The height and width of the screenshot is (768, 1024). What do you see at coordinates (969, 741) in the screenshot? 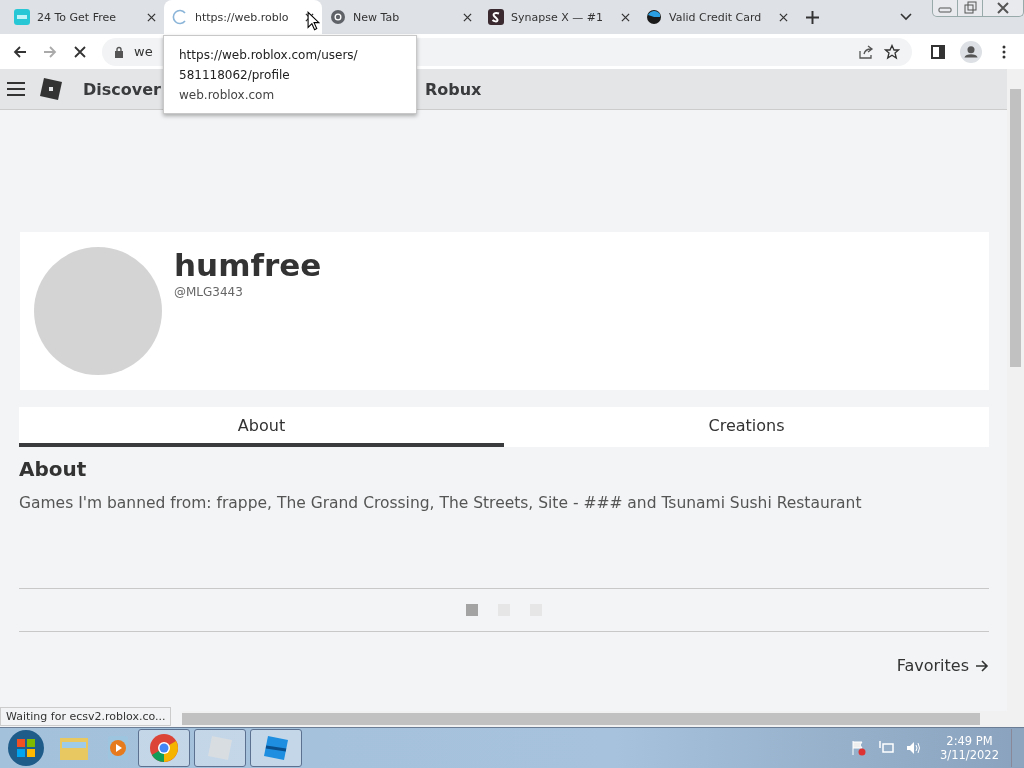
I see `clock-time: 2:49 PM` at bounding box center [969, 741].